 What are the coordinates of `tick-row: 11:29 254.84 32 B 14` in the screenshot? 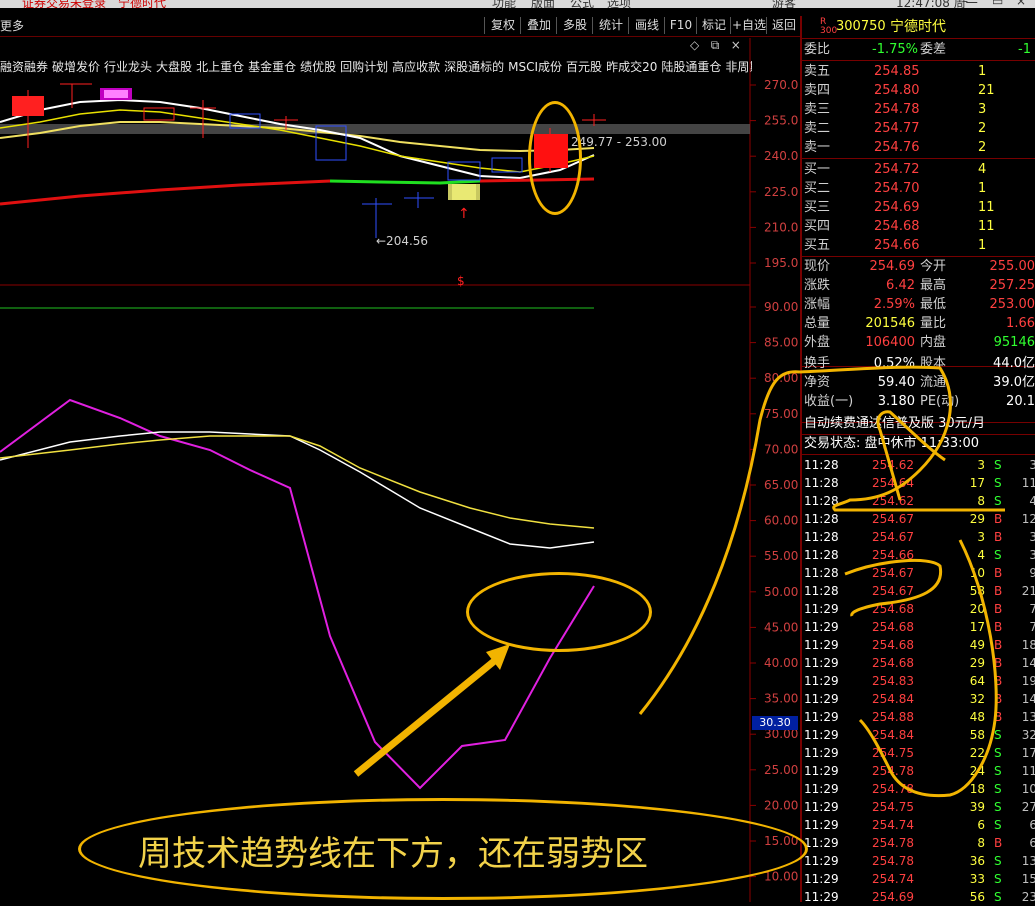 It's located at (919, 699).